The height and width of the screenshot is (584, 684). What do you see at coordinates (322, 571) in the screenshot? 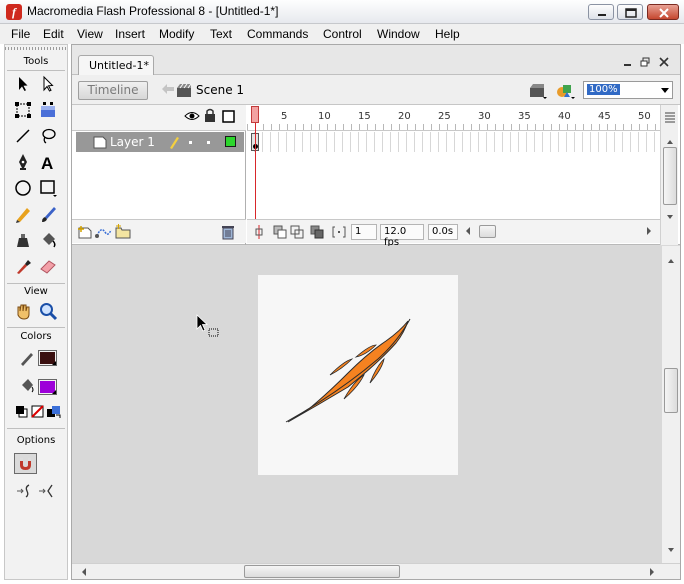
I see `stage-hscroll-thumb` at bounding box center [322, 571].